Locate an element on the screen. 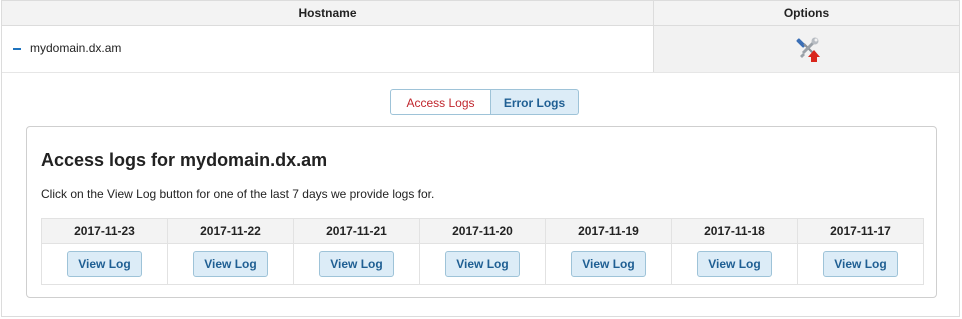 This screenshot has width=962, height=319. date-header: 2017-11-21 is located at coordinates (356, 231).